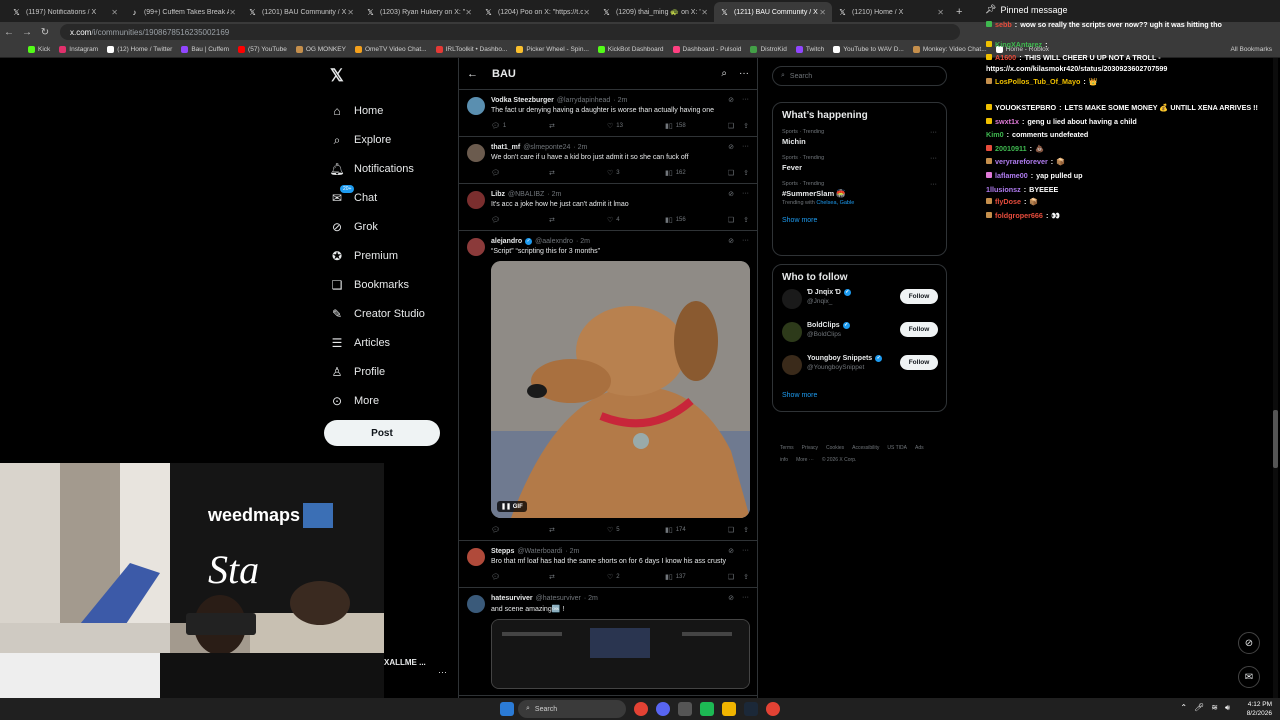  What do you see at coordinates (512, 598) in the screenshot?
I see `author-name: hatesurviver` at bounding box center [512, 598].